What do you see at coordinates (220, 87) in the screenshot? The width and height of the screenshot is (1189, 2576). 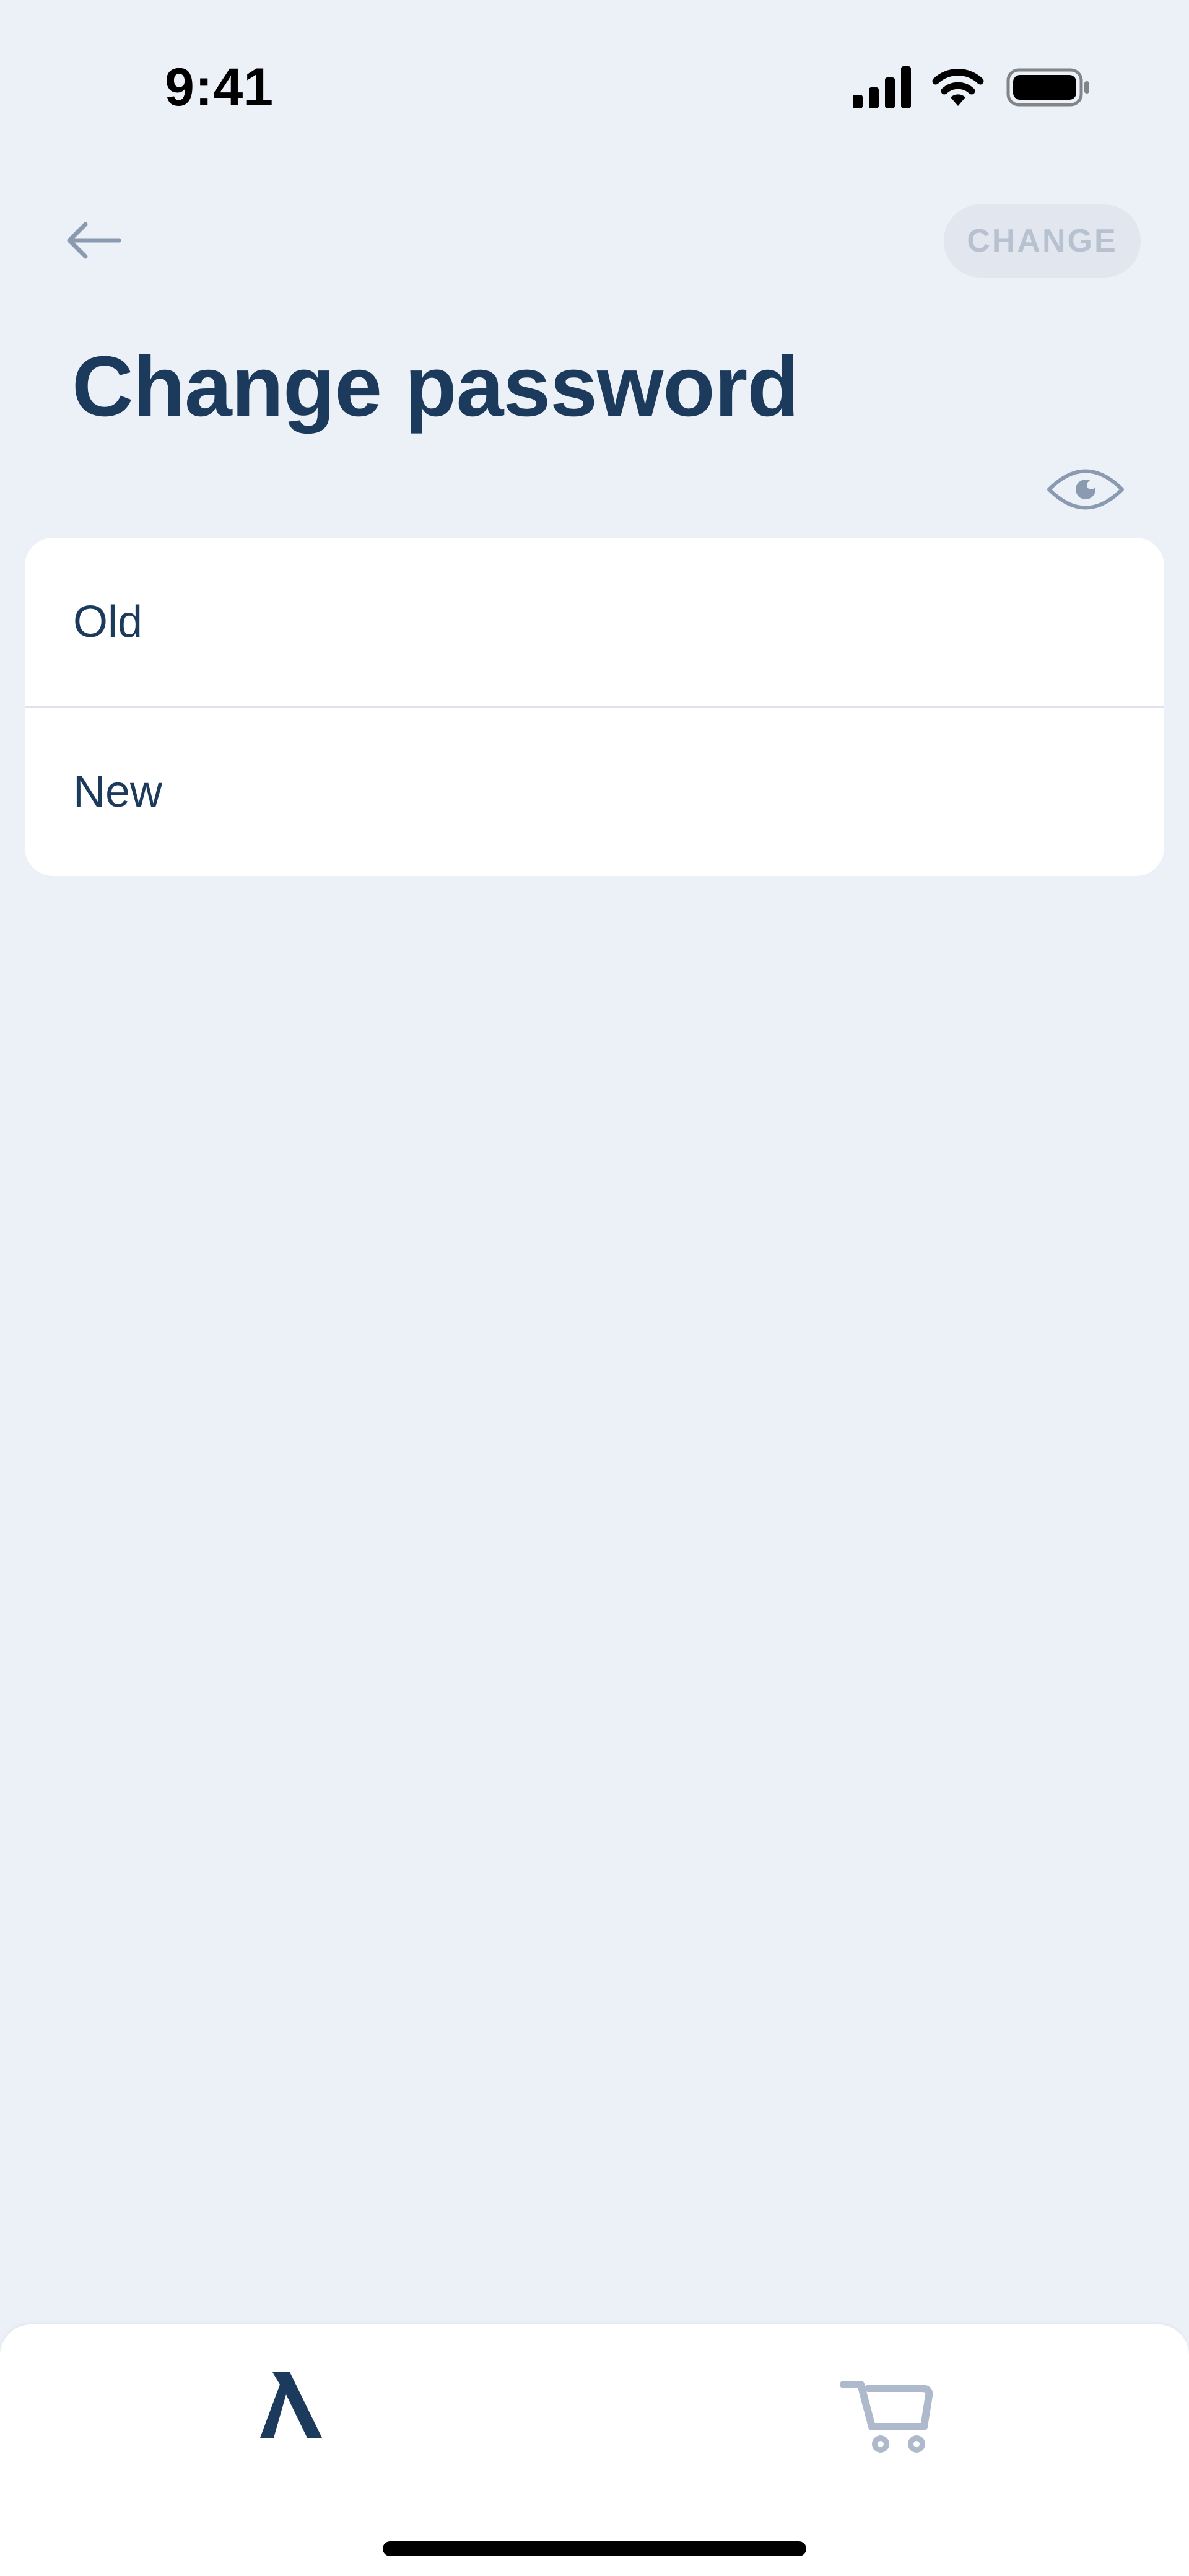 I see `status-time: 9:41` at bounding box center [220, 87].